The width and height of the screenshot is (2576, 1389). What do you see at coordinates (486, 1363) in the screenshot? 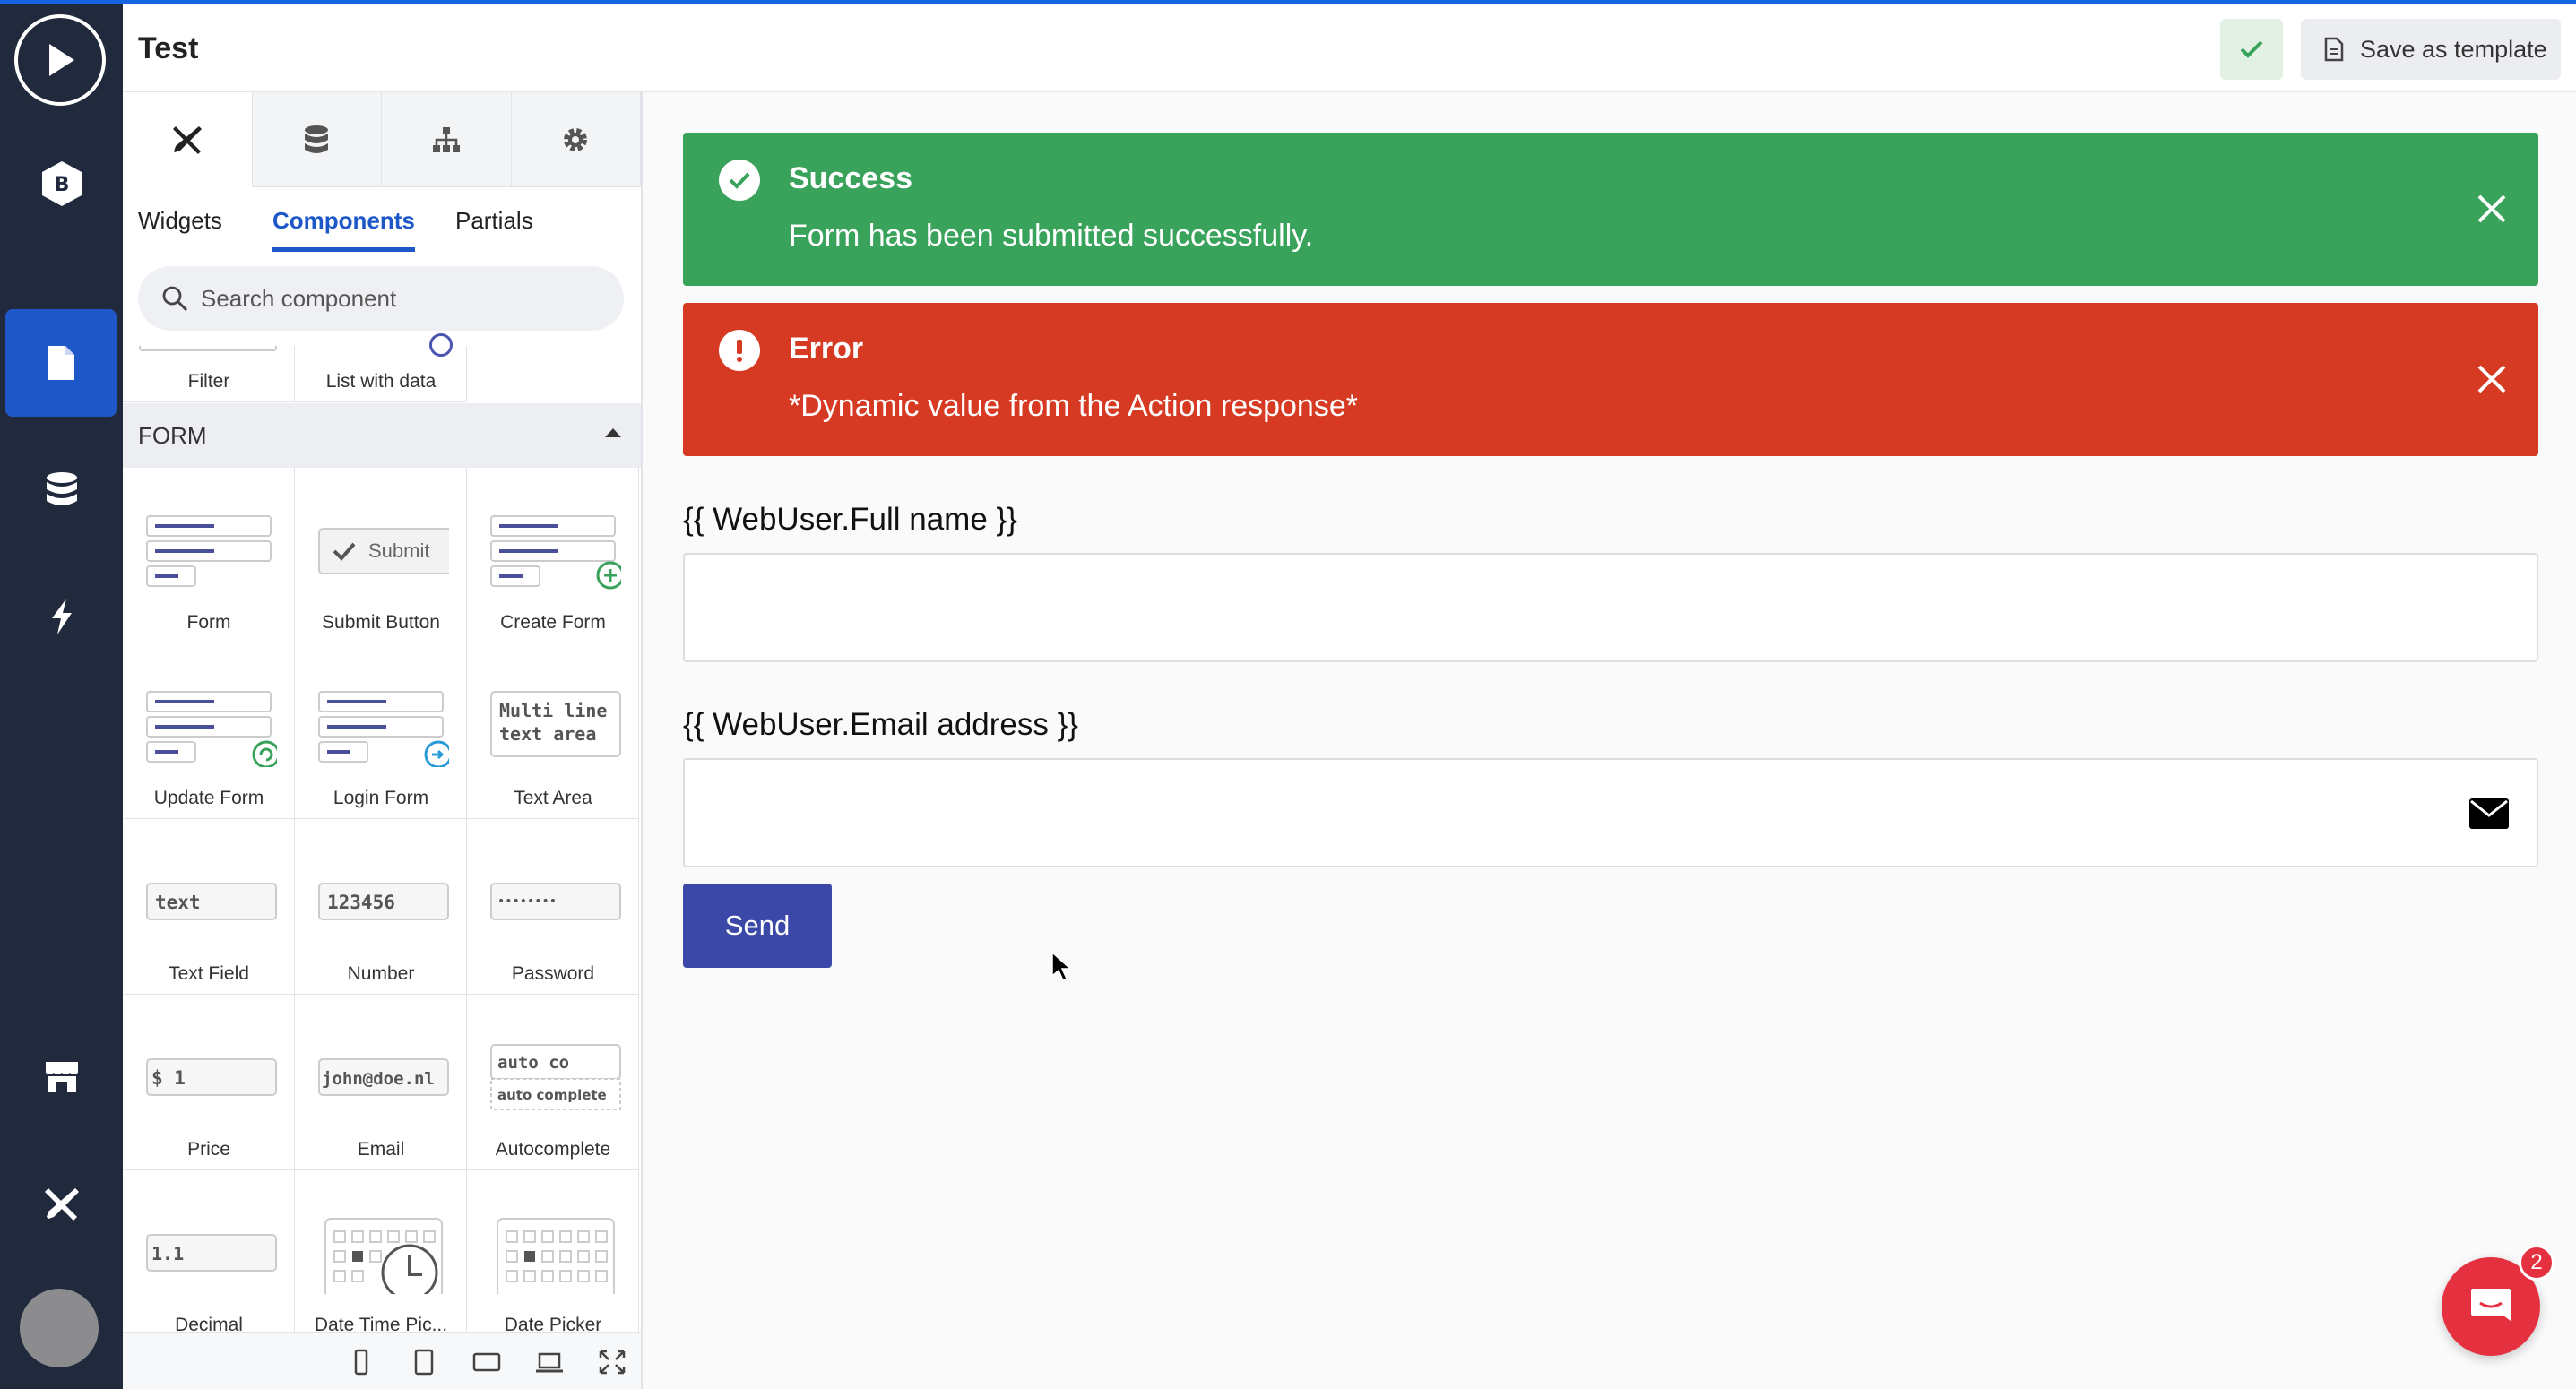
I see `tablet-landscape-icon` at bounding box center [486, 1363].